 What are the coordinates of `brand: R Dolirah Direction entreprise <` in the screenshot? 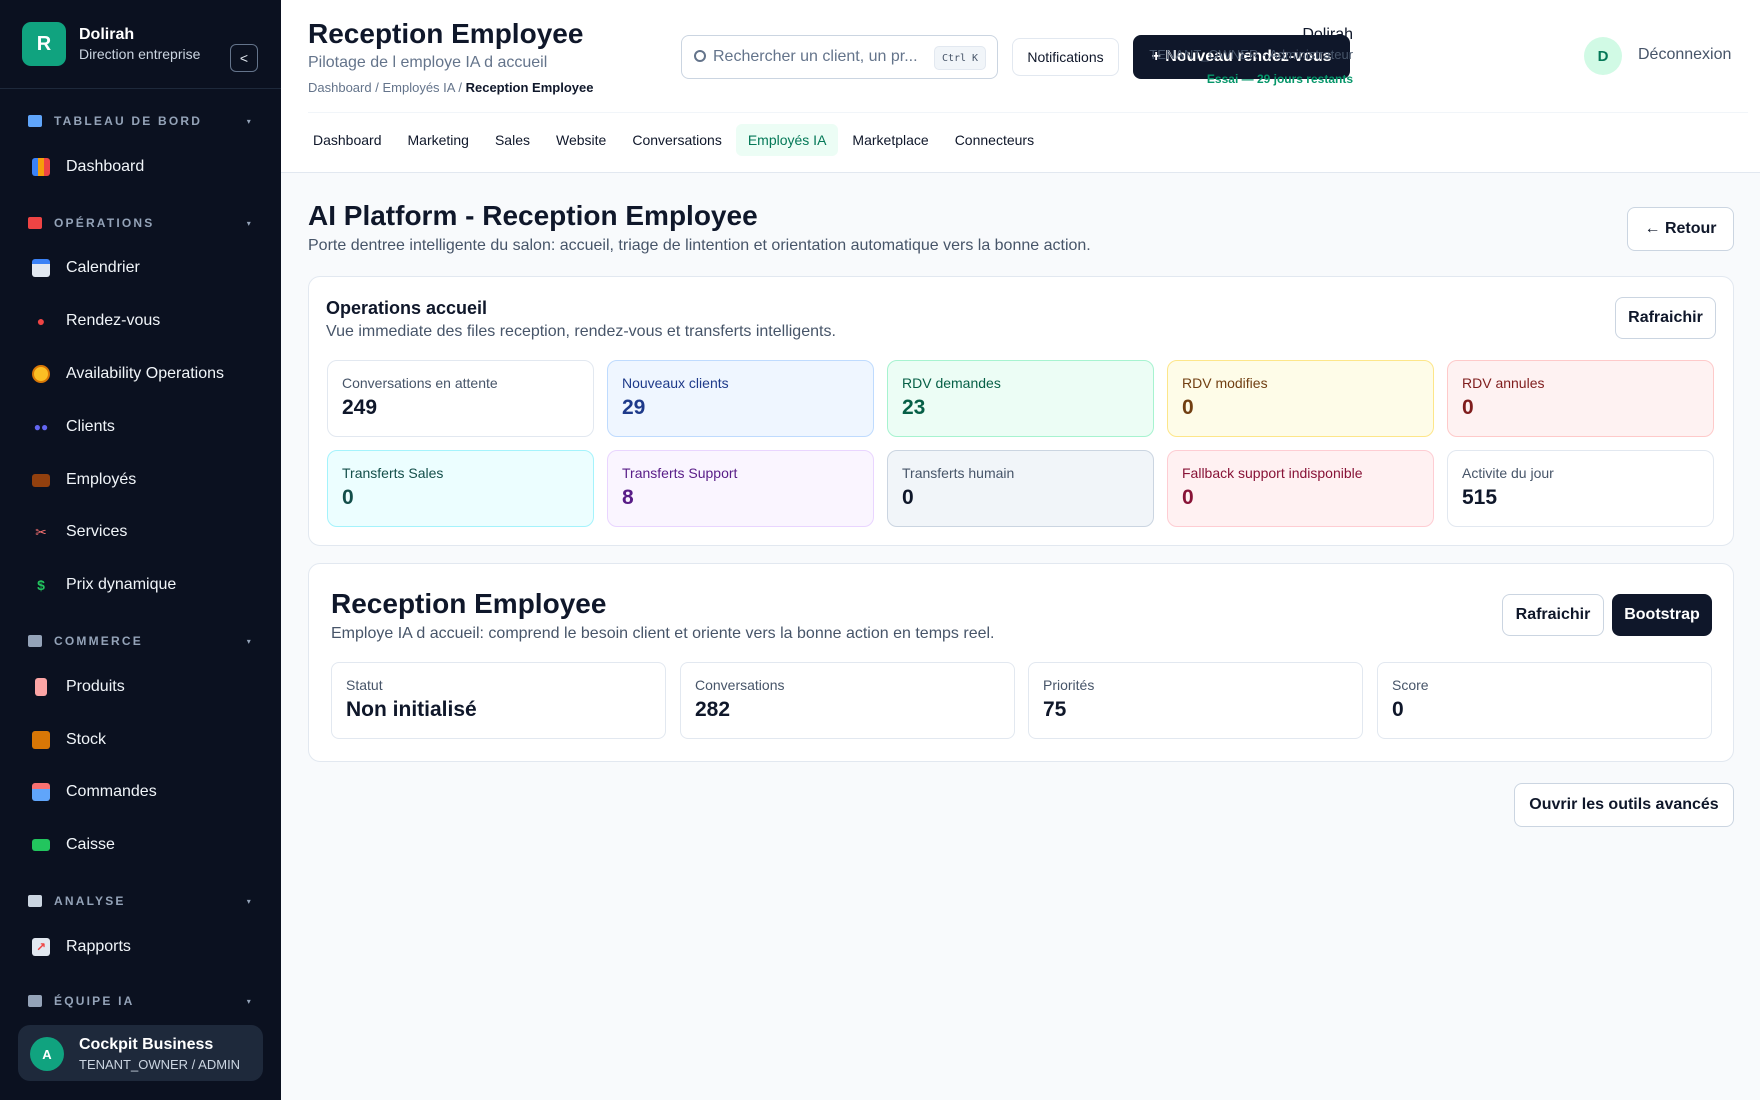 It's located at (141, 47).